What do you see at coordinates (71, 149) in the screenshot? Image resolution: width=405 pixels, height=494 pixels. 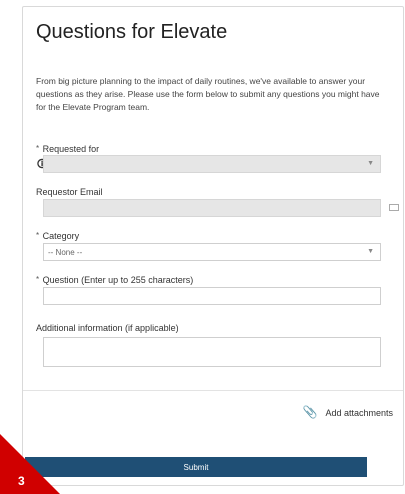 I see `requested-for-label-text: Requested for` at bounding box center [71, 149].